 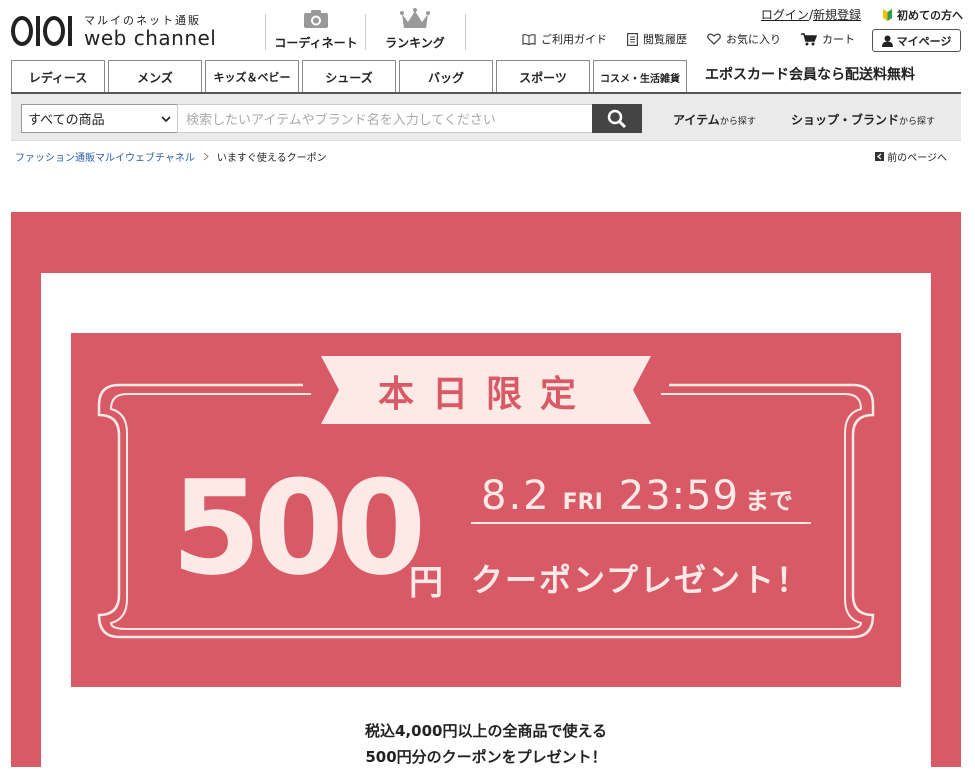 I want to click on user-icon, so click(x=887, y=41).